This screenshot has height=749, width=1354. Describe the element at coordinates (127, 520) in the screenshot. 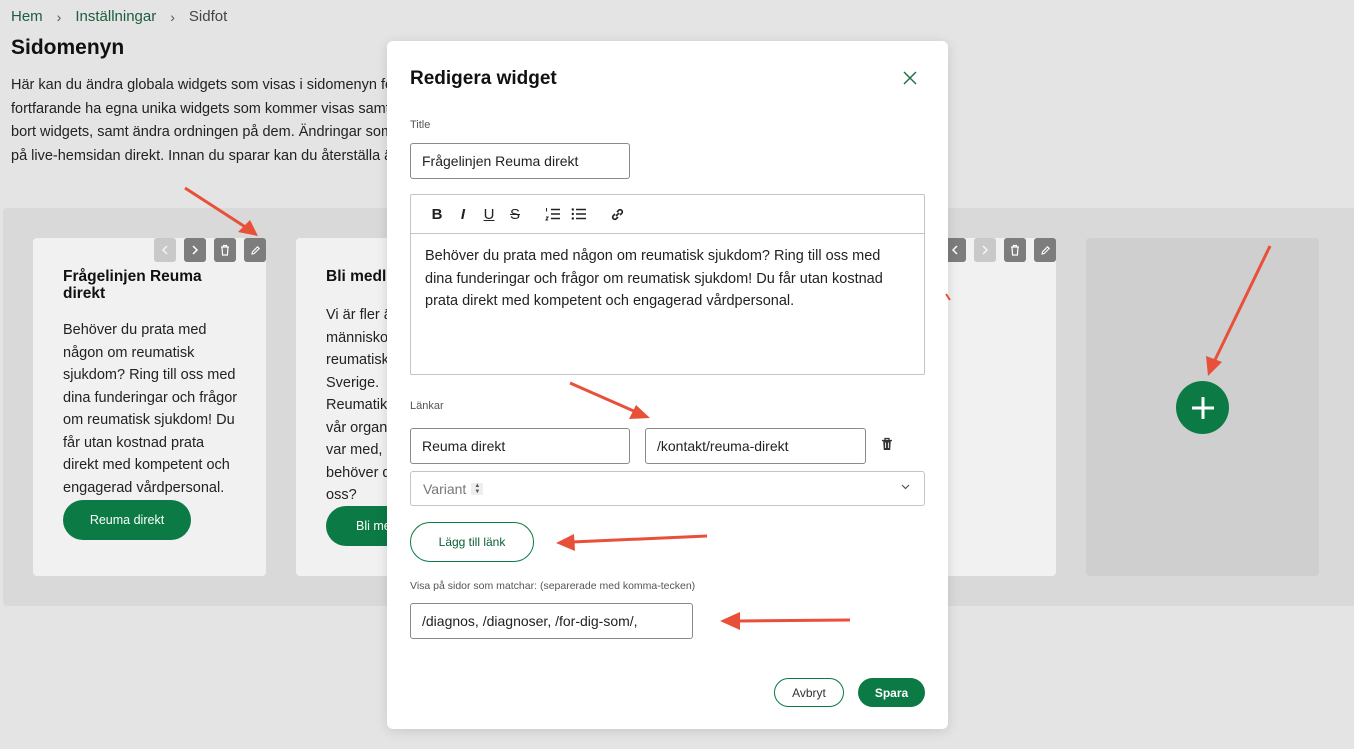

I see `widget-link-button: Reuma direkt` at that location.